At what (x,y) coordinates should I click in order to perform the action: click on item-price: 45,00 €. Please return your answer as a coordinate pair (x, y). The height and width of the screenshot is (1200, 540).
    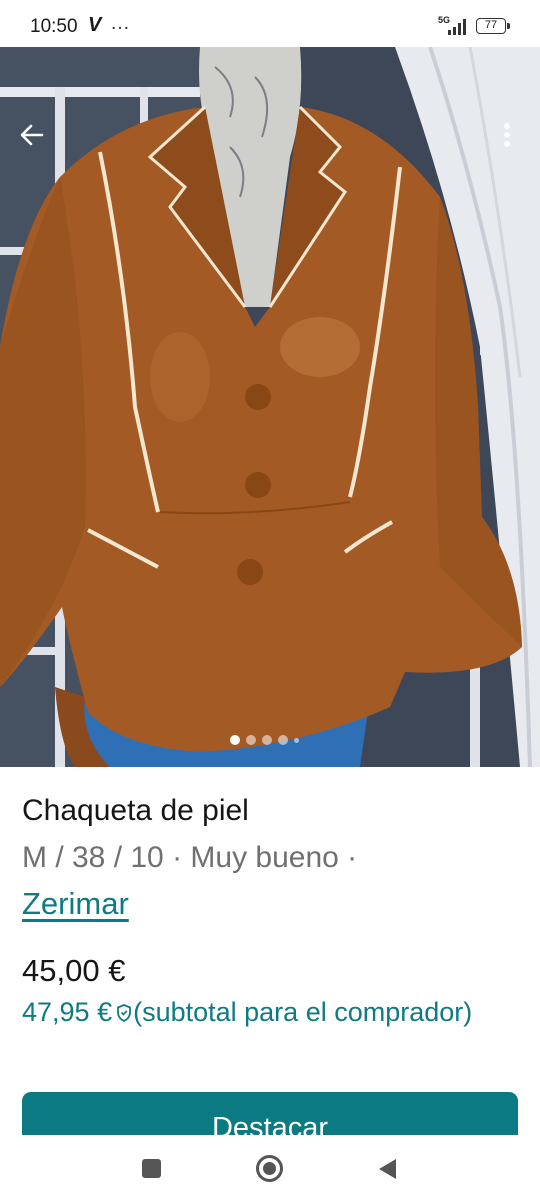
    Looking at the image, I should click on (74, 970).